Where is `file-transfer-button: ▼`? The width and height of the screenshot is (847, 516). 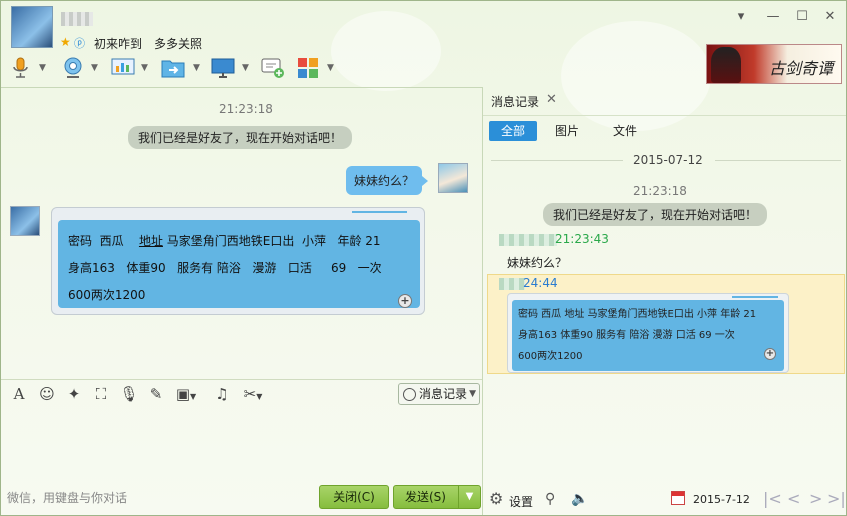 file-transfer-button: ▼ is located at coordinates (182, 69).